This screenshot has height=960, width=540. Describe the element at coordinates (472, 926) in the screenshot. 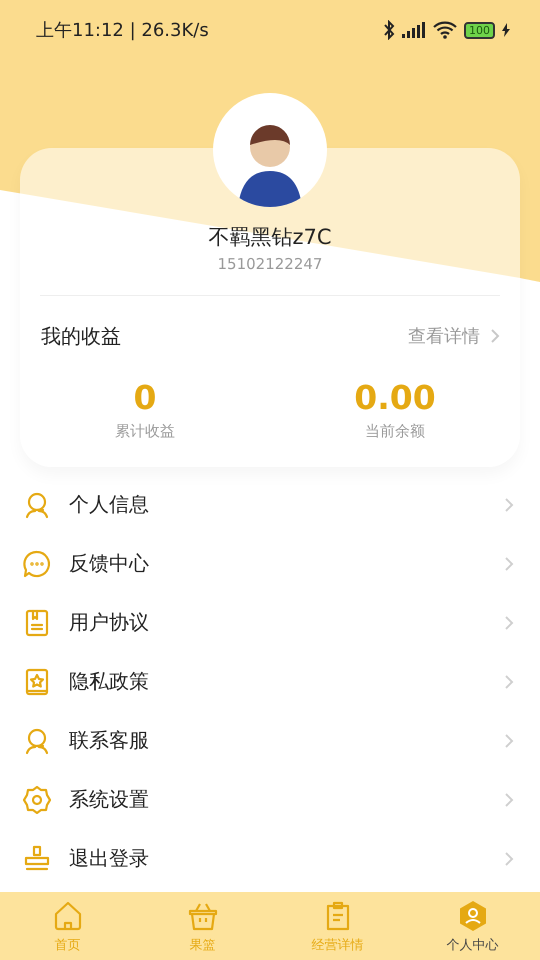

I see `tab: 个人中心` at that location.